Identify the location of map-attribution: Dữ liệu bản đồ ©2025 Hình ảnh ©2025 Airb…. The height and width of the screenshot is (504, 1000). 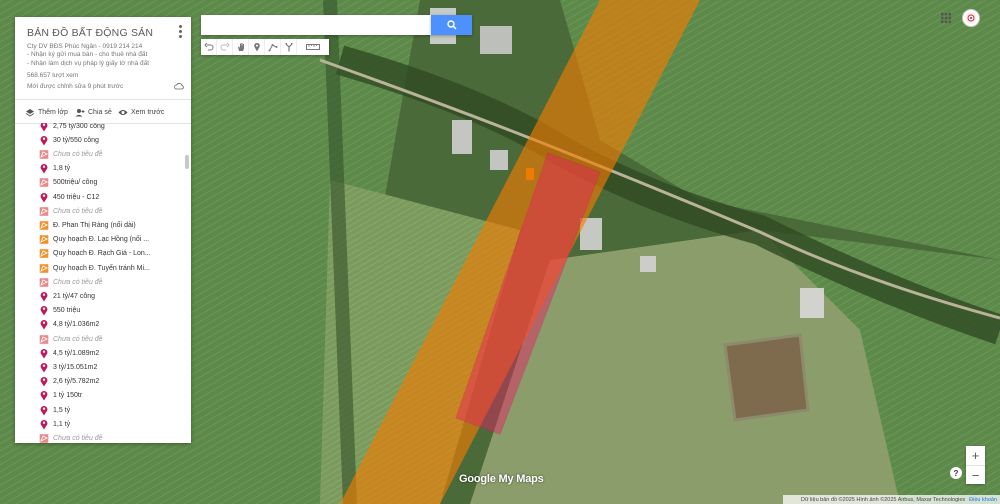
(891, 499).